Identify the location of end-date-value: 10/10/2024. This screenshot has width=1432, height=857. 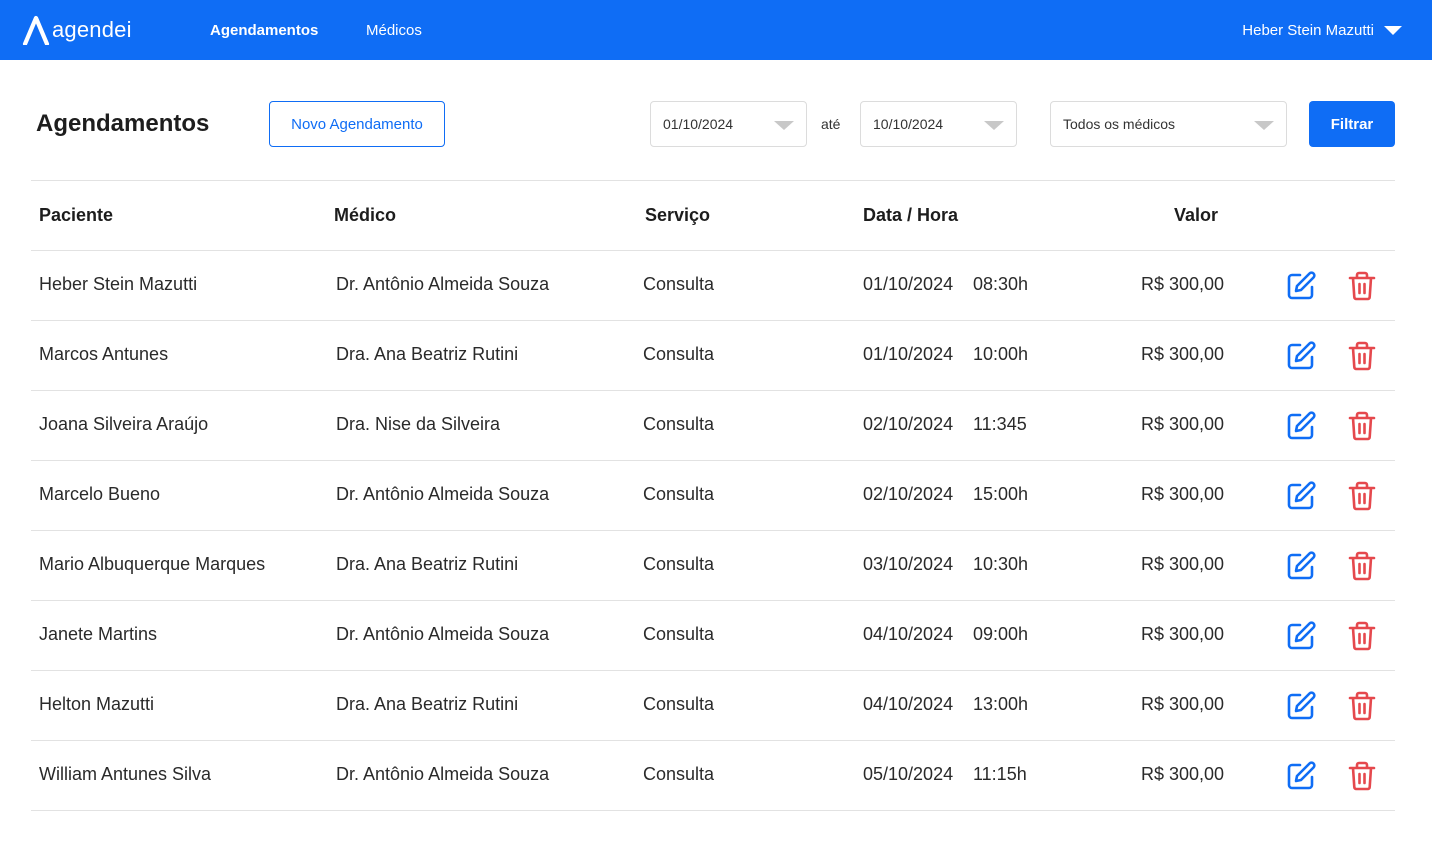
(908, 124).